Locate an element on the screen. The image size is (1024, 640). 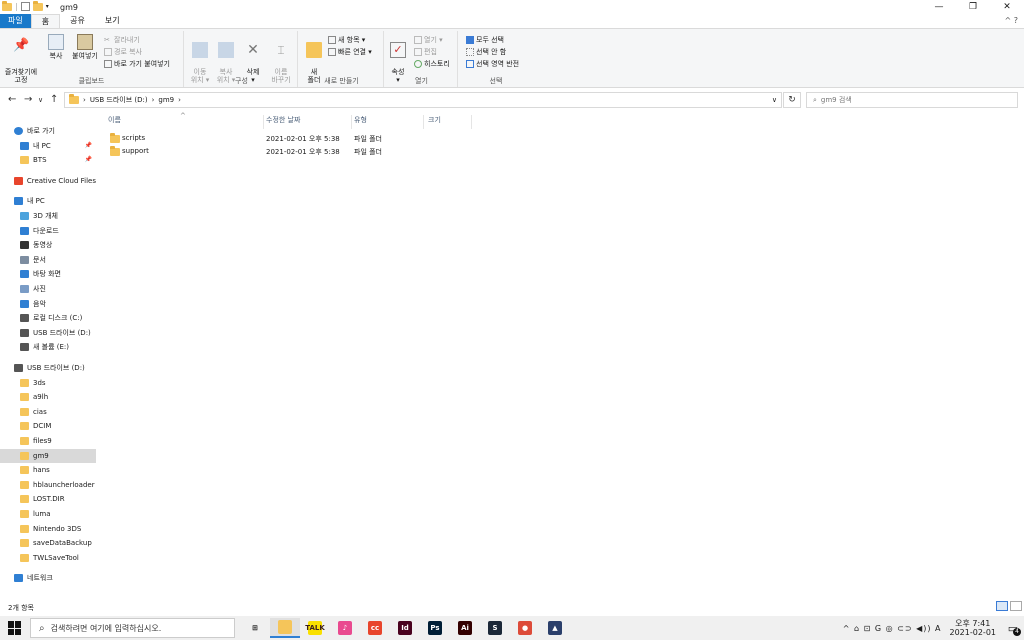
chevron-down-icon: ▾ is located at coordinates (47, 6).